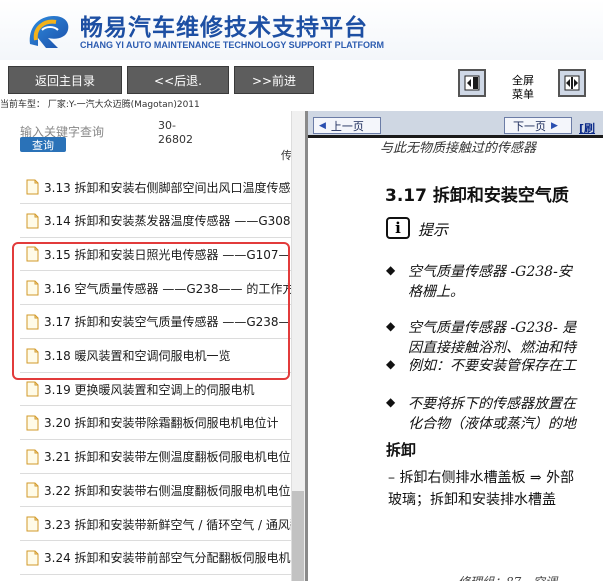 The image size is (603, 581). Describe the element at coordinates (167, 558) in the screenshot. I see `toc-item-label: 3.24 拆卸和安装带前部空气分配翻板伺服电机` at that location.